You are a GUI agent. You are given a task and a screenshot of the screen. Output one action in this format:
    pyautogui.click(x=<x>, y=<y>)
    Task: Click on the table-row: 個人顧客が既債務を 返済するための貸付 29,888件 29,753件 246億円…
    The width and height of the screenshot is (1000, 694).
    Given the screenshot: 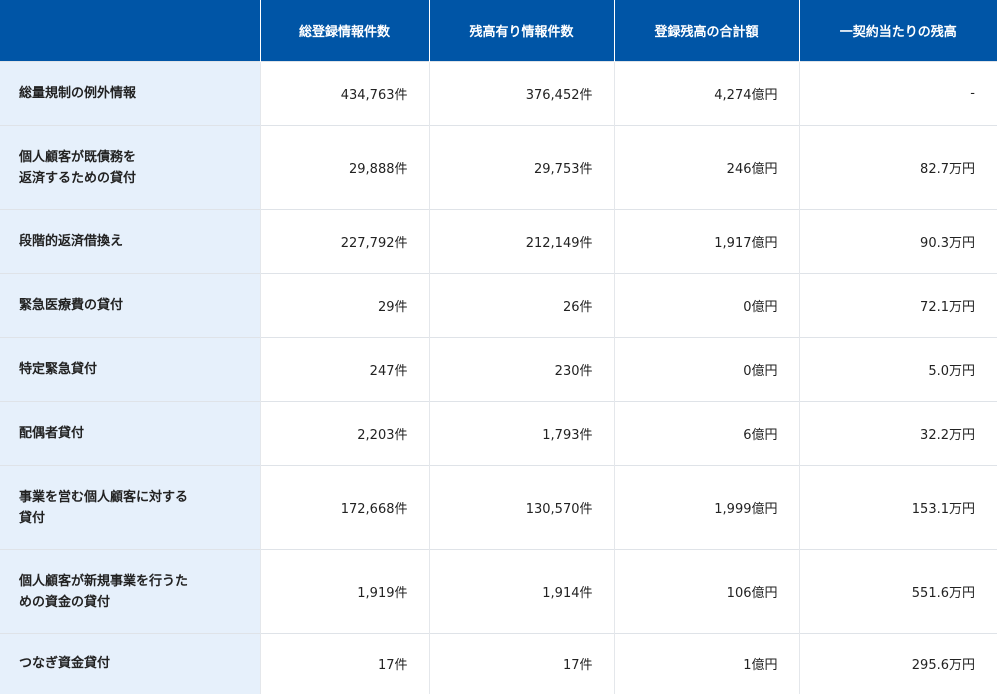 What is the action you would take?
    pyautogui.click(x=498, y=167)
    